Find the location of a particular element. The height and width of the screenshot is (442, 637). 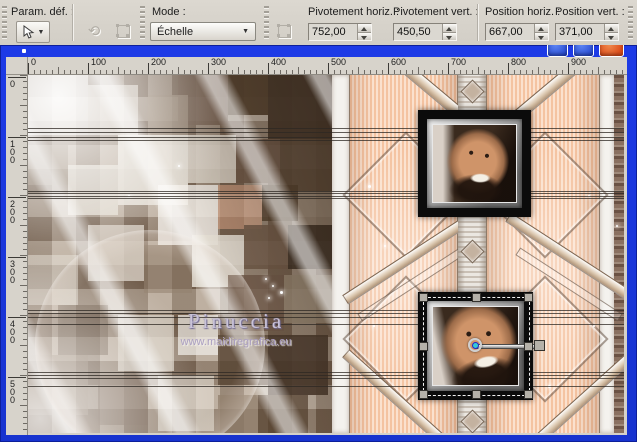

selection-handle-nw is located at coordinates (423, 297).